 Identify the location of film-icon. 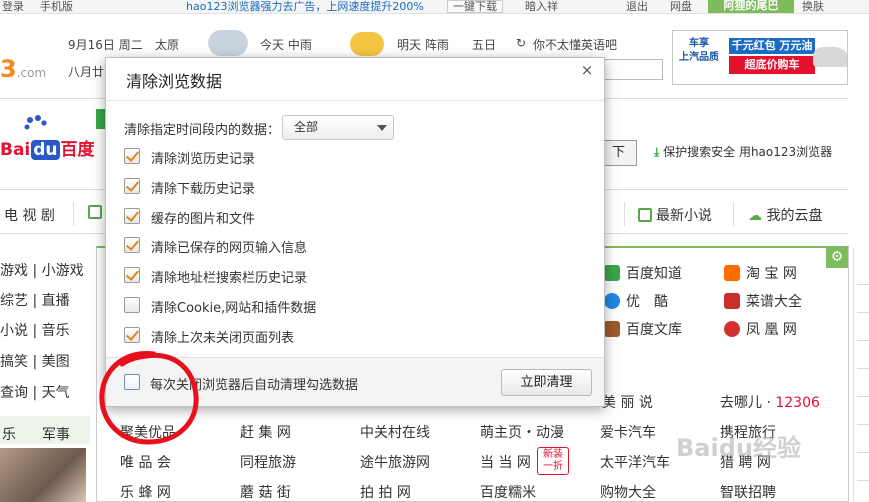
(95, 212).